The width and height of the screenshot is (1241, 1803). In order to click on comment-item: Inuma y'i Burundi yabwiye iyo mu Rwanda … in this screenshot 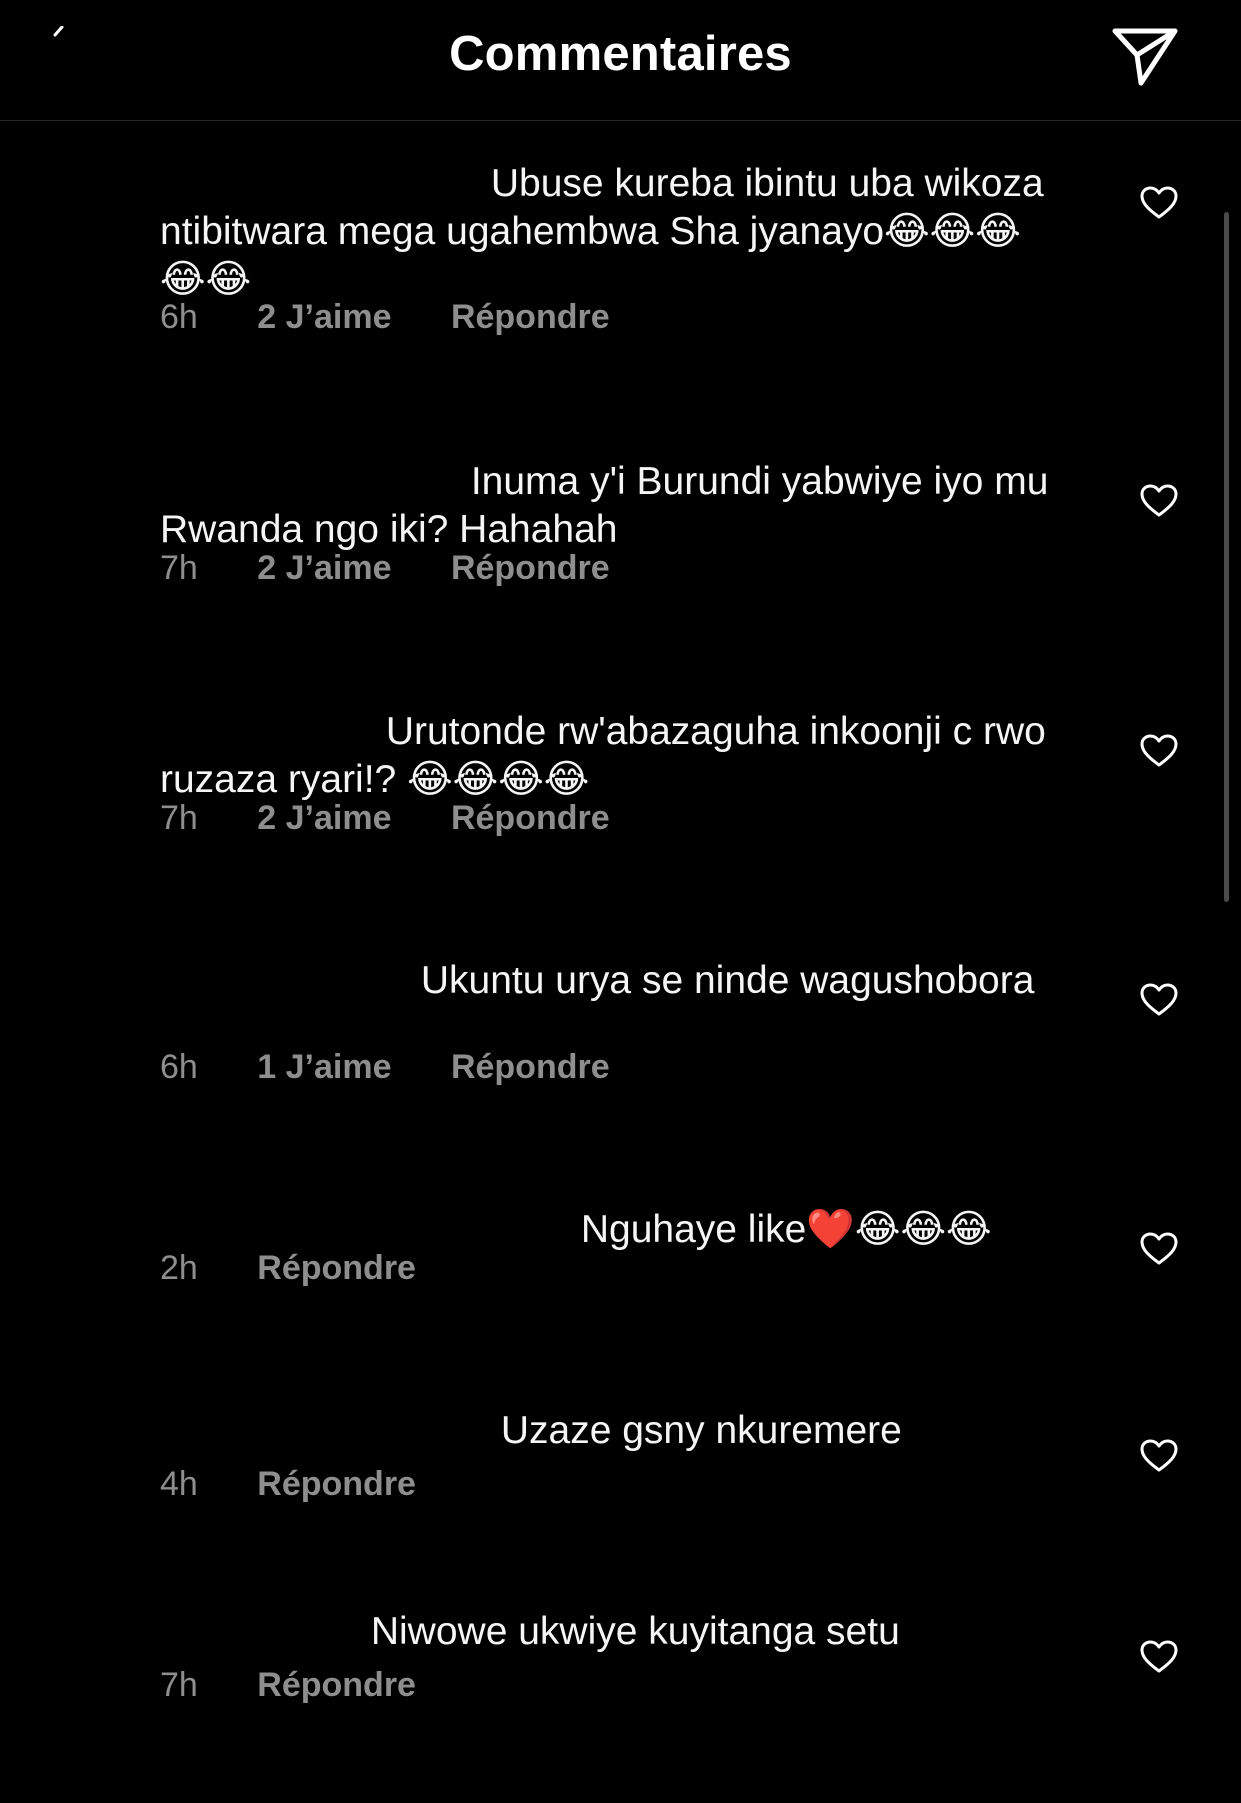, I will do `click(620, 544)`.